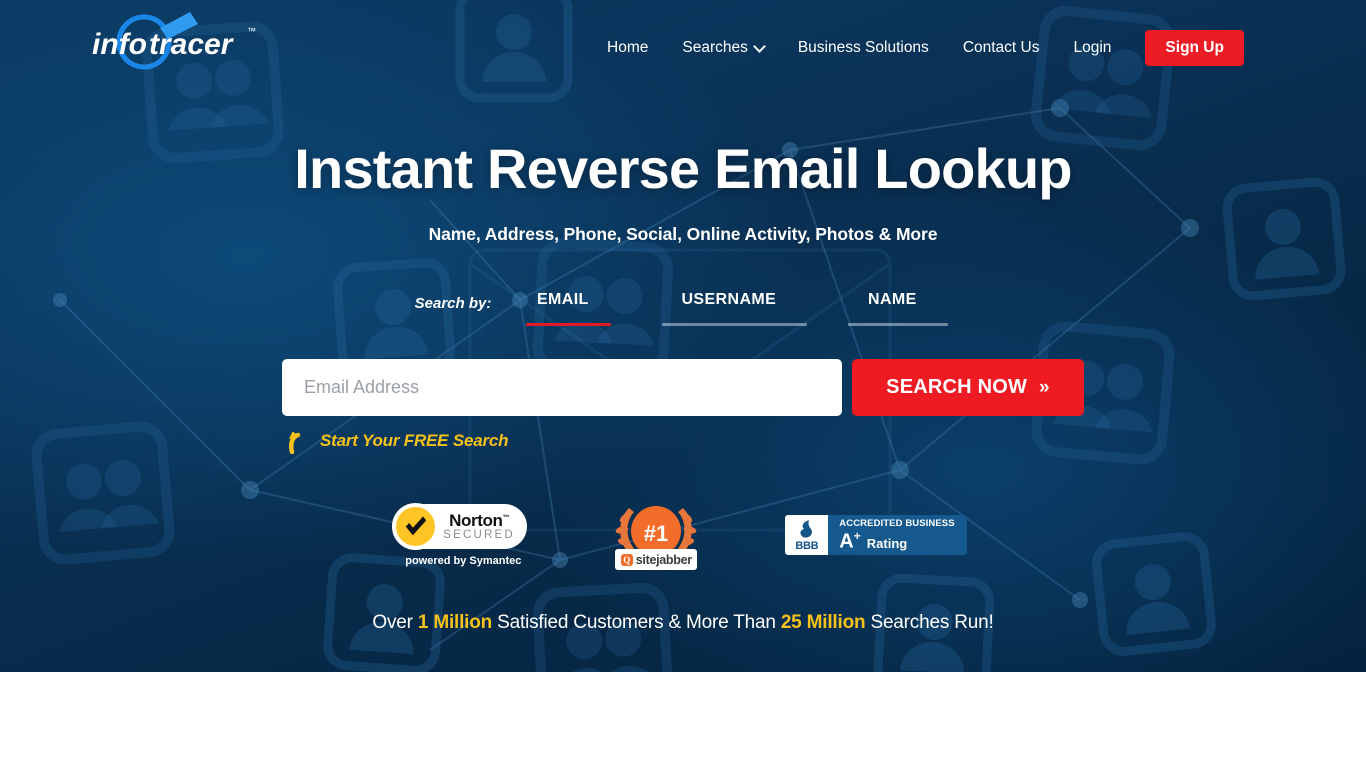 This screenshot has height=768, width=1366. I want to click on tab-username-label: USERNAME, so click(729, 300).